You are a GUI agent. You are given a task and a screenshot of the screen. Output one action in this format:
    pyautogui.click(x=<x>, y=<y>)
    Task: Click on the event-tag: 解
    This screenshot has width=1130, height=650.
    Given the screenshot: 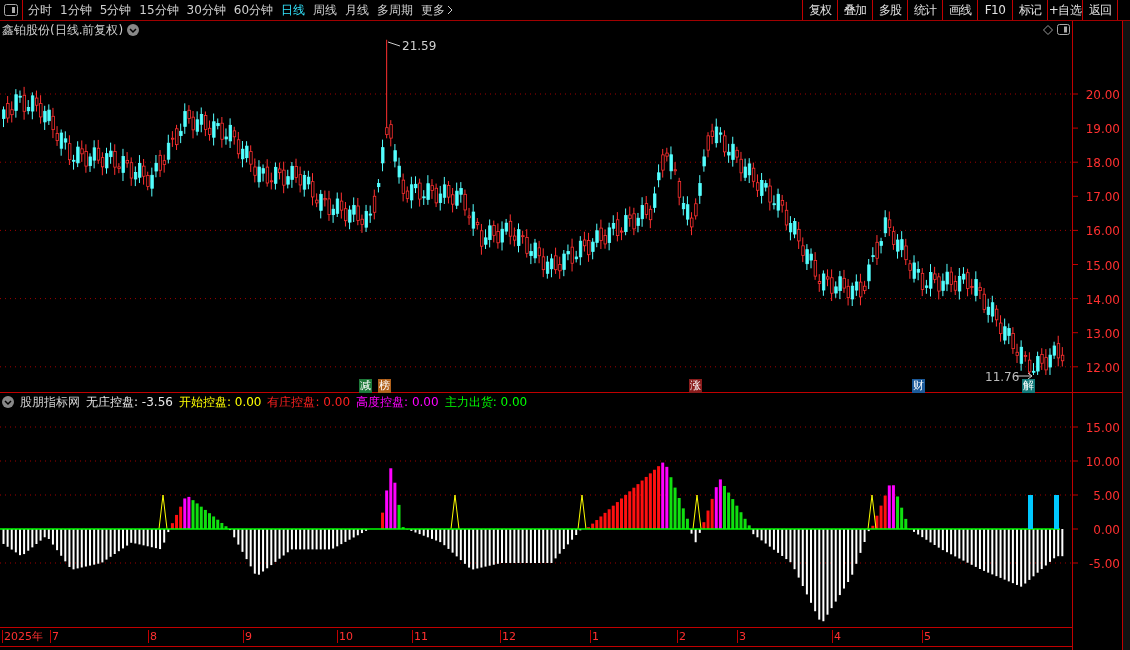 What is the action you would take?
    pyautogui.click(x=1028, y=386)
    